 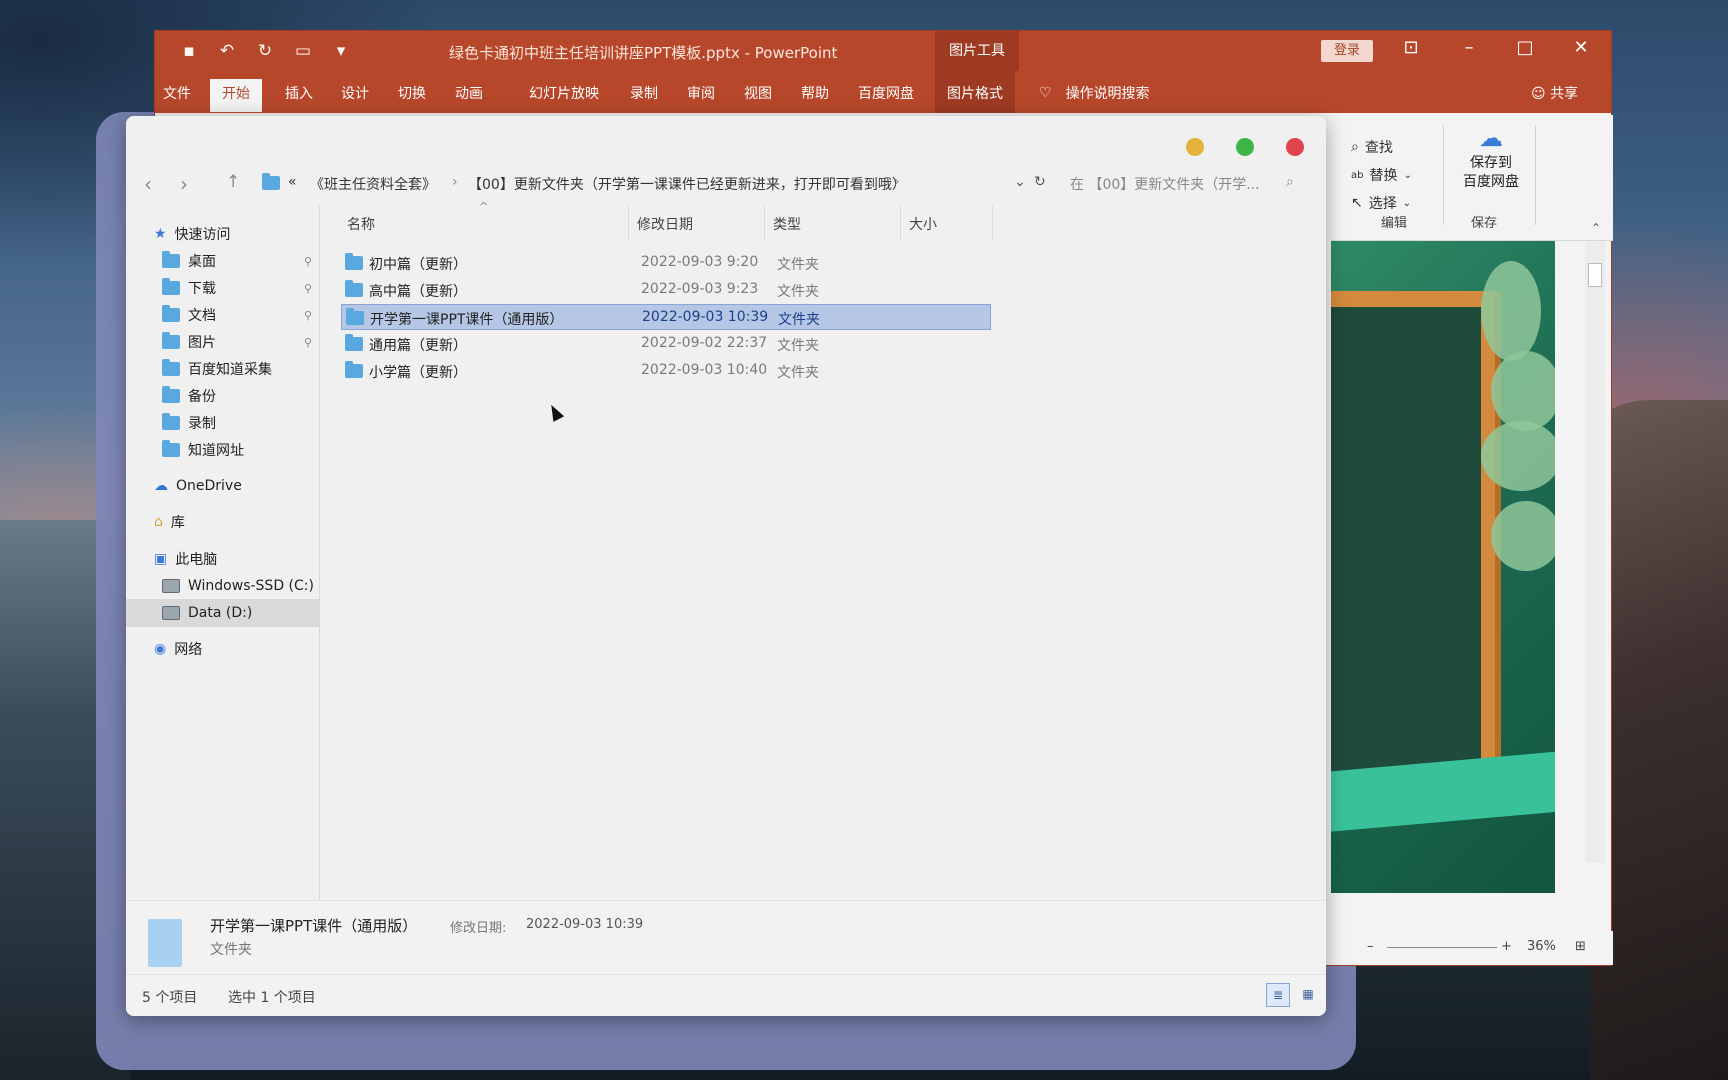 I want to click on sidebar-item-baidu-collect: 百度知道采集, so click(x=223, y=369).